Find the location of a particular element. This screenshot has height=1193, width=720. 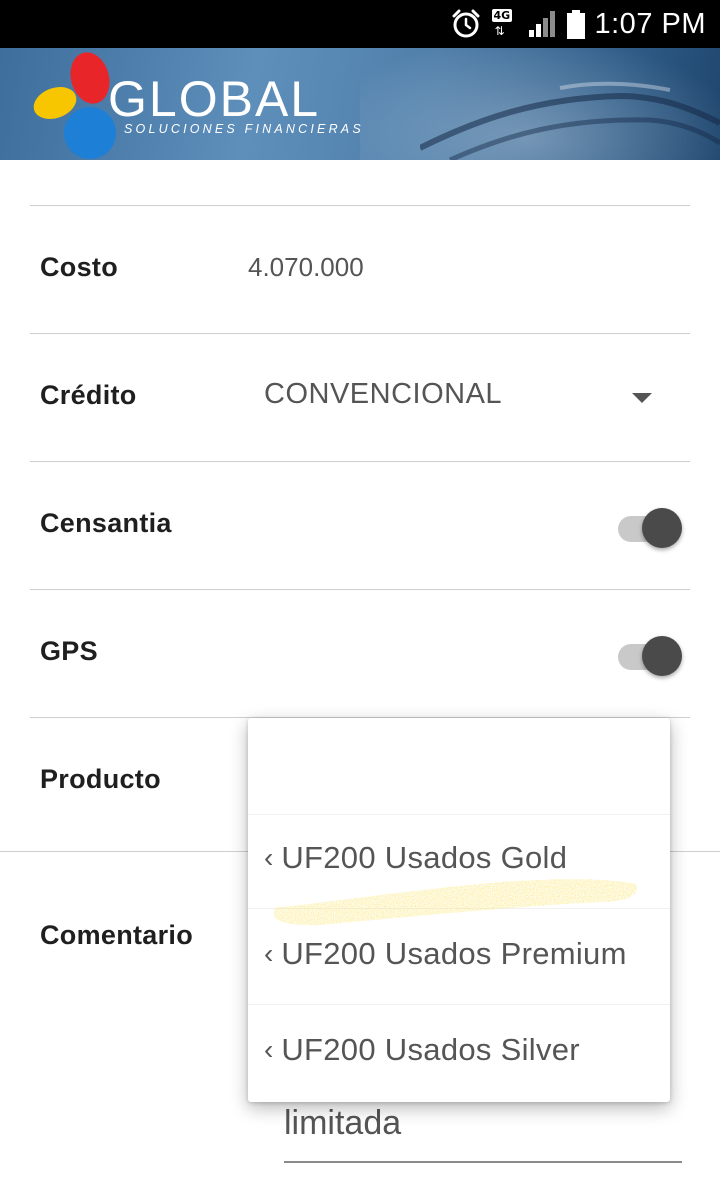

comentario-underline is located at coordinates (483, 1162).